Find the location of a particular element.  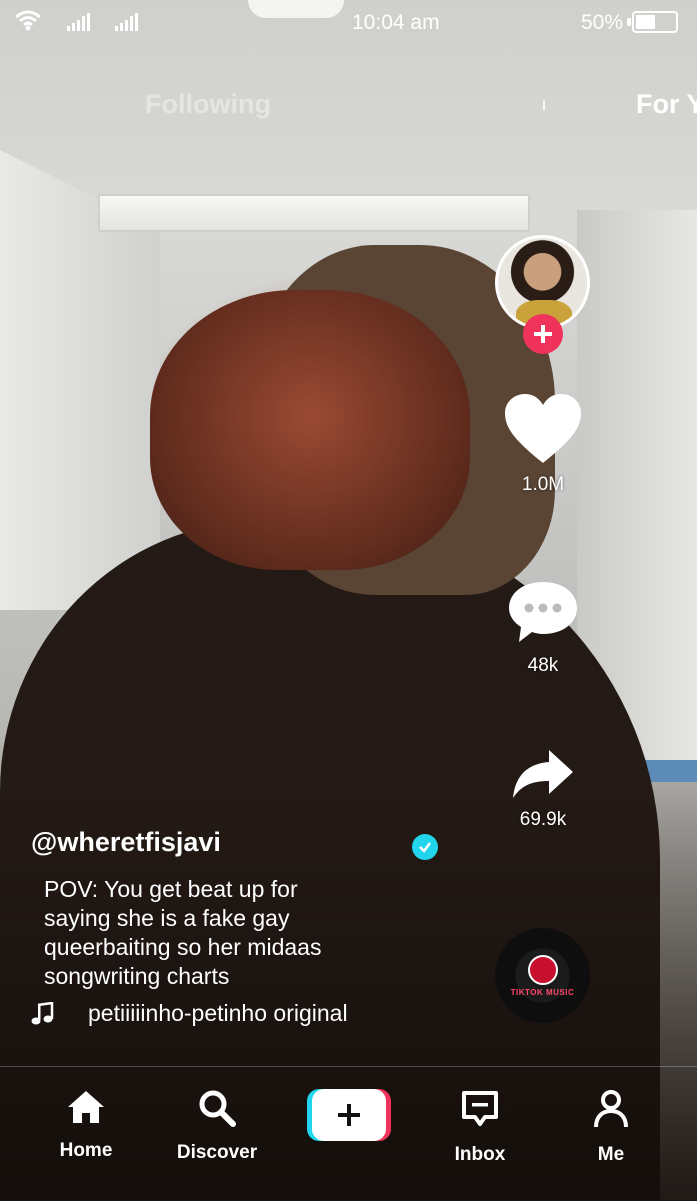

inbox-icon is located at coordinates (480, 1108).